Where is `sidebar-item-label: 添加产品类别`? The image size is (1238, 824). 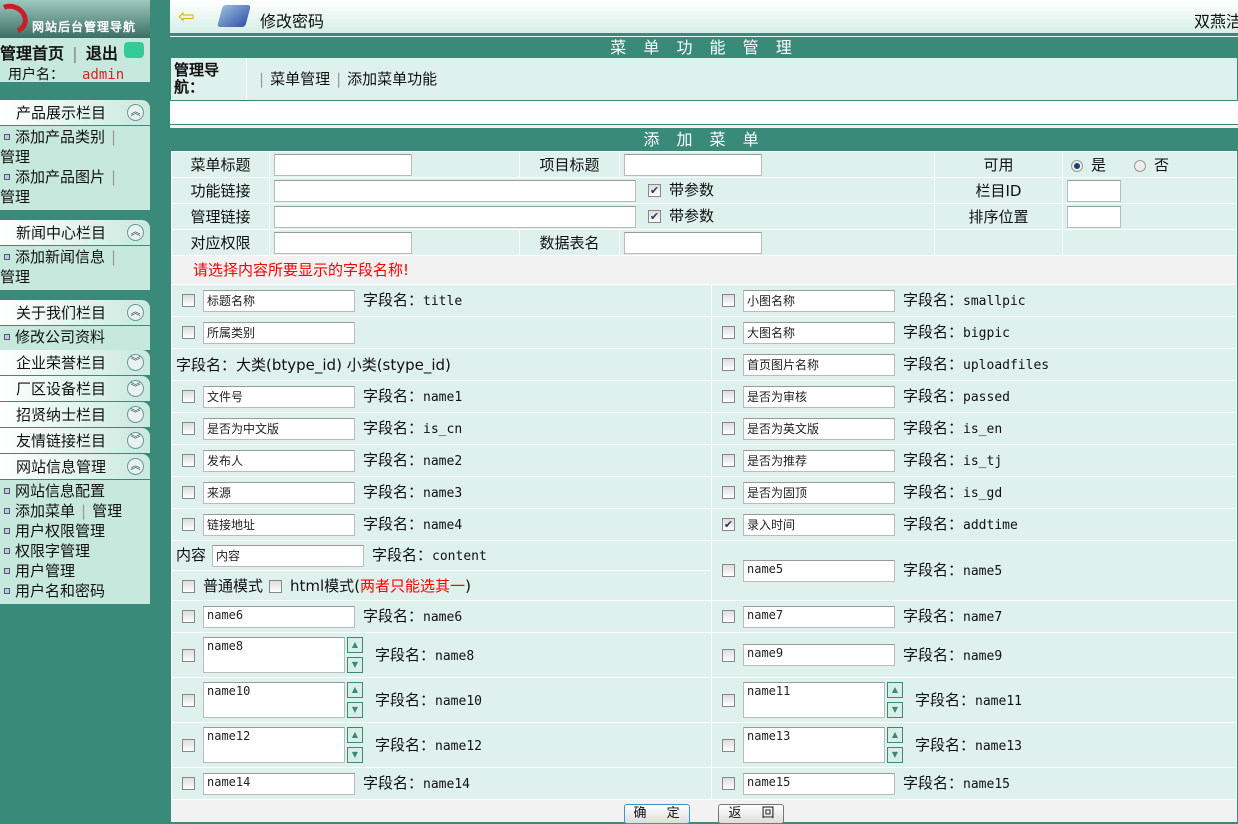 sidebar-item-label: 添加产品类别 is located at coordinates (60, 137).